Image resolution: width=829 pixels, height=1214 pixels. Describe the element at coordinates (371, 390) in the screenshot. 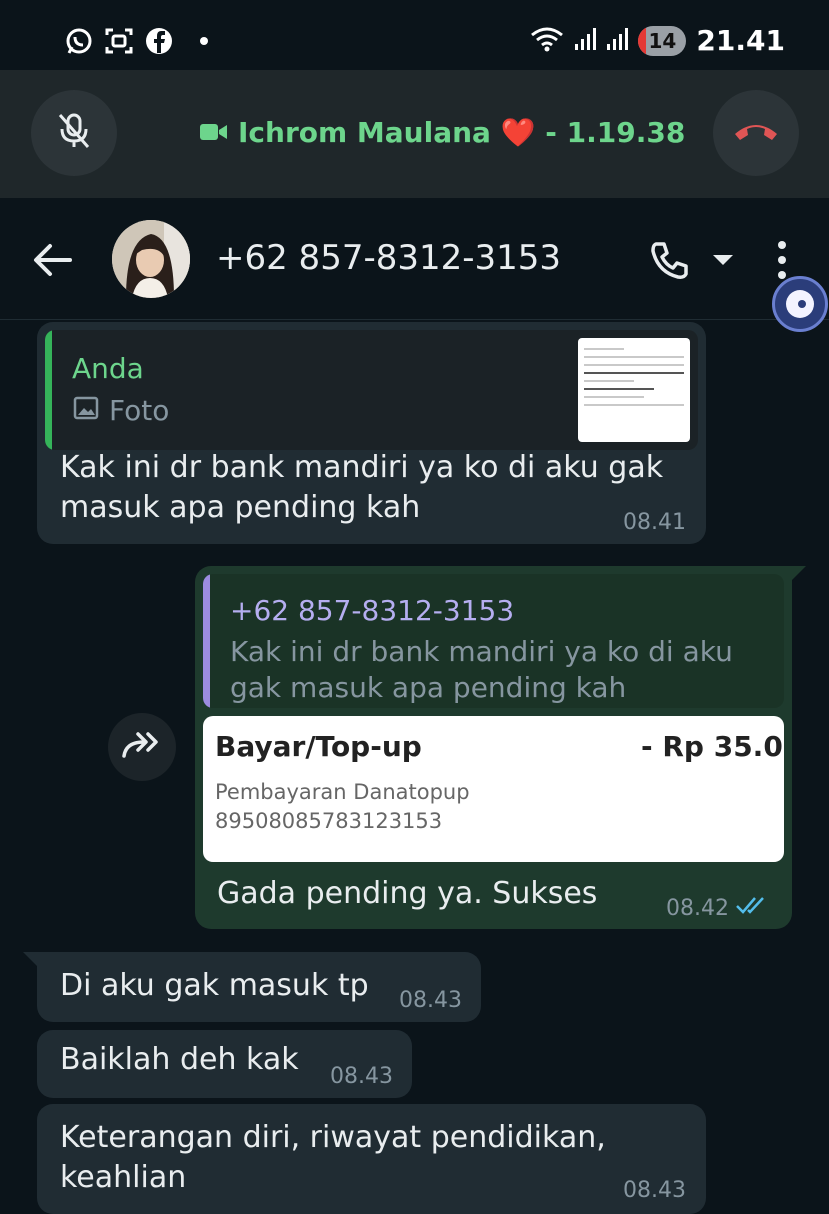

I see `quoted-message: Anda Foto` at that location.